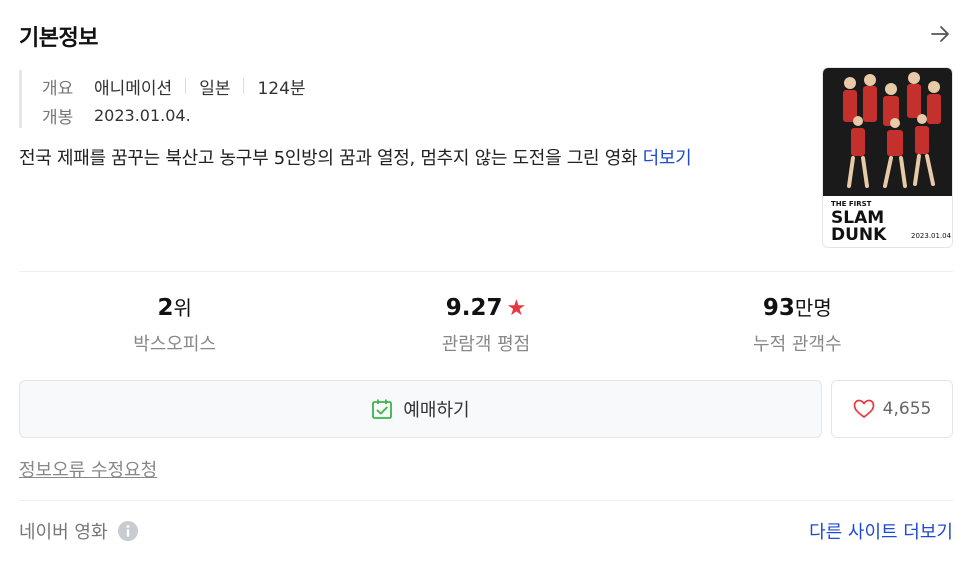 The width and height of the screenshot is (972, 562). I want to click on calendar-check-icon, so click(382, 409).